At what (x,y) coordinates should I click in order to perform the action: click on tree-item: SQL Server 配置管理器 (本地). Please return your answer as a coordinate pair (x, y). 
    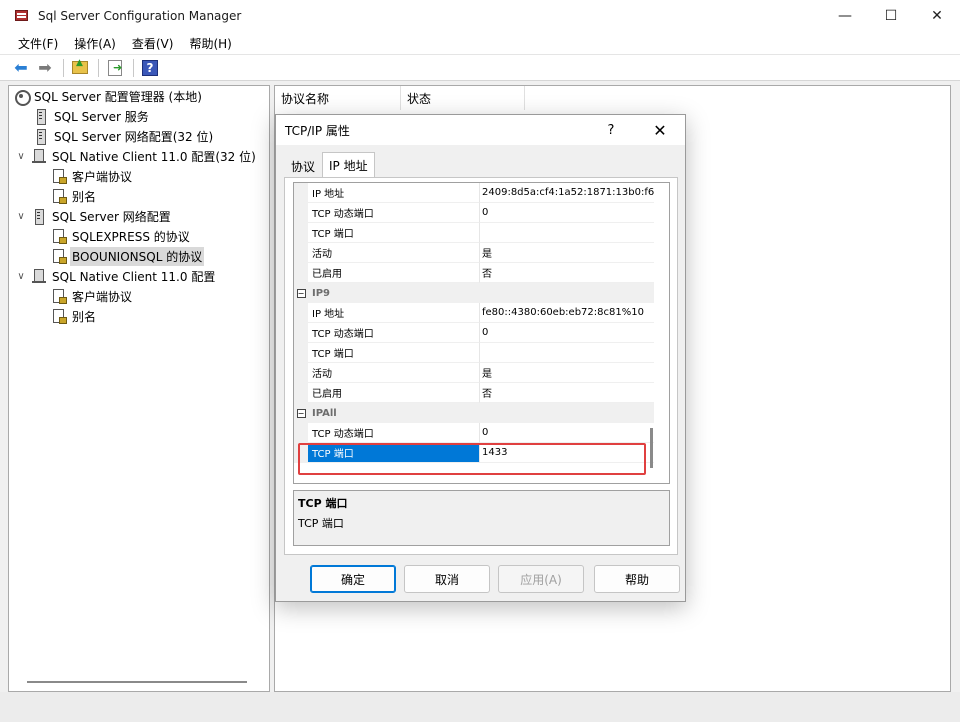
    Looking at the image, I should click on (108, 96).